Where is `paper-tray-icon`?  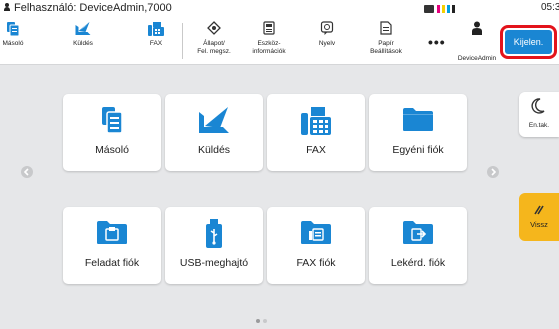 paper-tray-icon is located at coordinates (429, 9).